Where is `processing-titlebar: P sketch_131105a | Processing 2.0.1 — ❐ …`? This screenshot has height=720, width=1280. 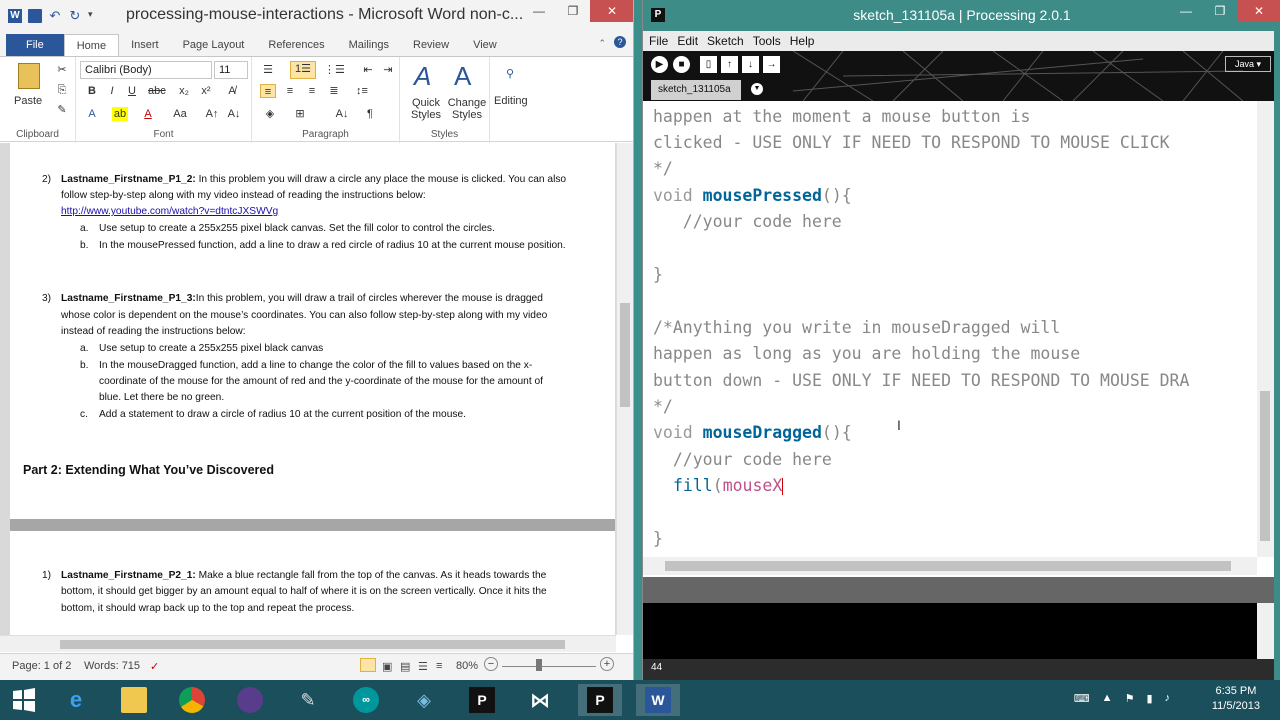 processing-titlebar: P sketch_131105a | Processing 2.0.1 — ❐ … is located at coordinates (961, 15).